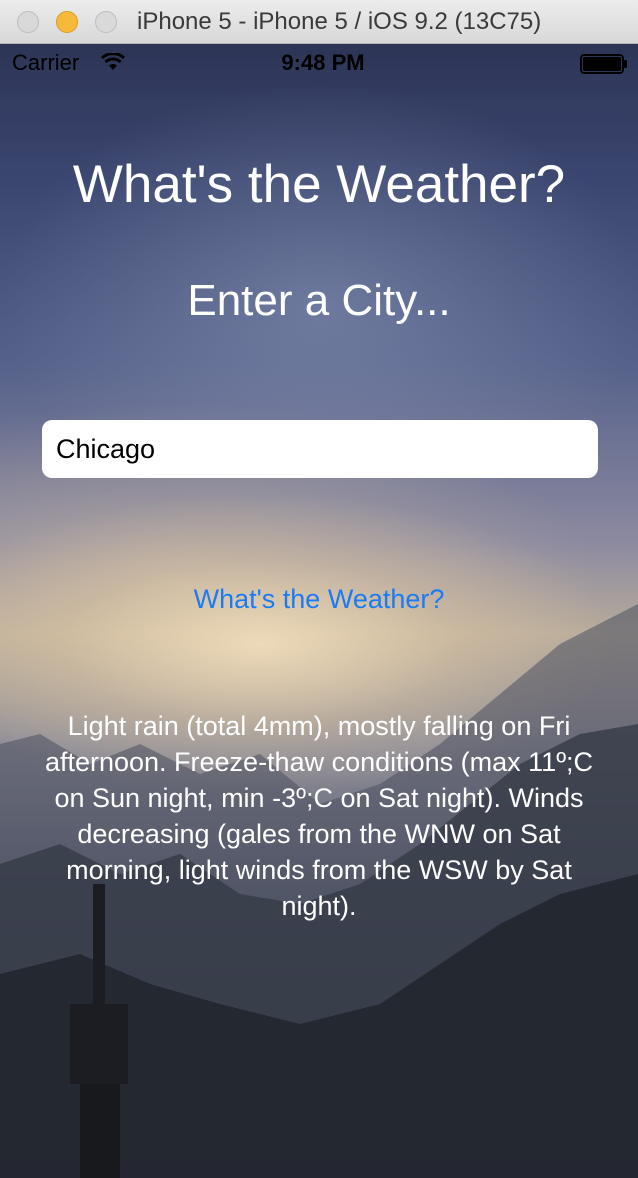 The width and height of the screenshot is (638, 1178). Describe the element at coordinates (106, 22) in the screenshot. I see `zoom-window-button` at that location.